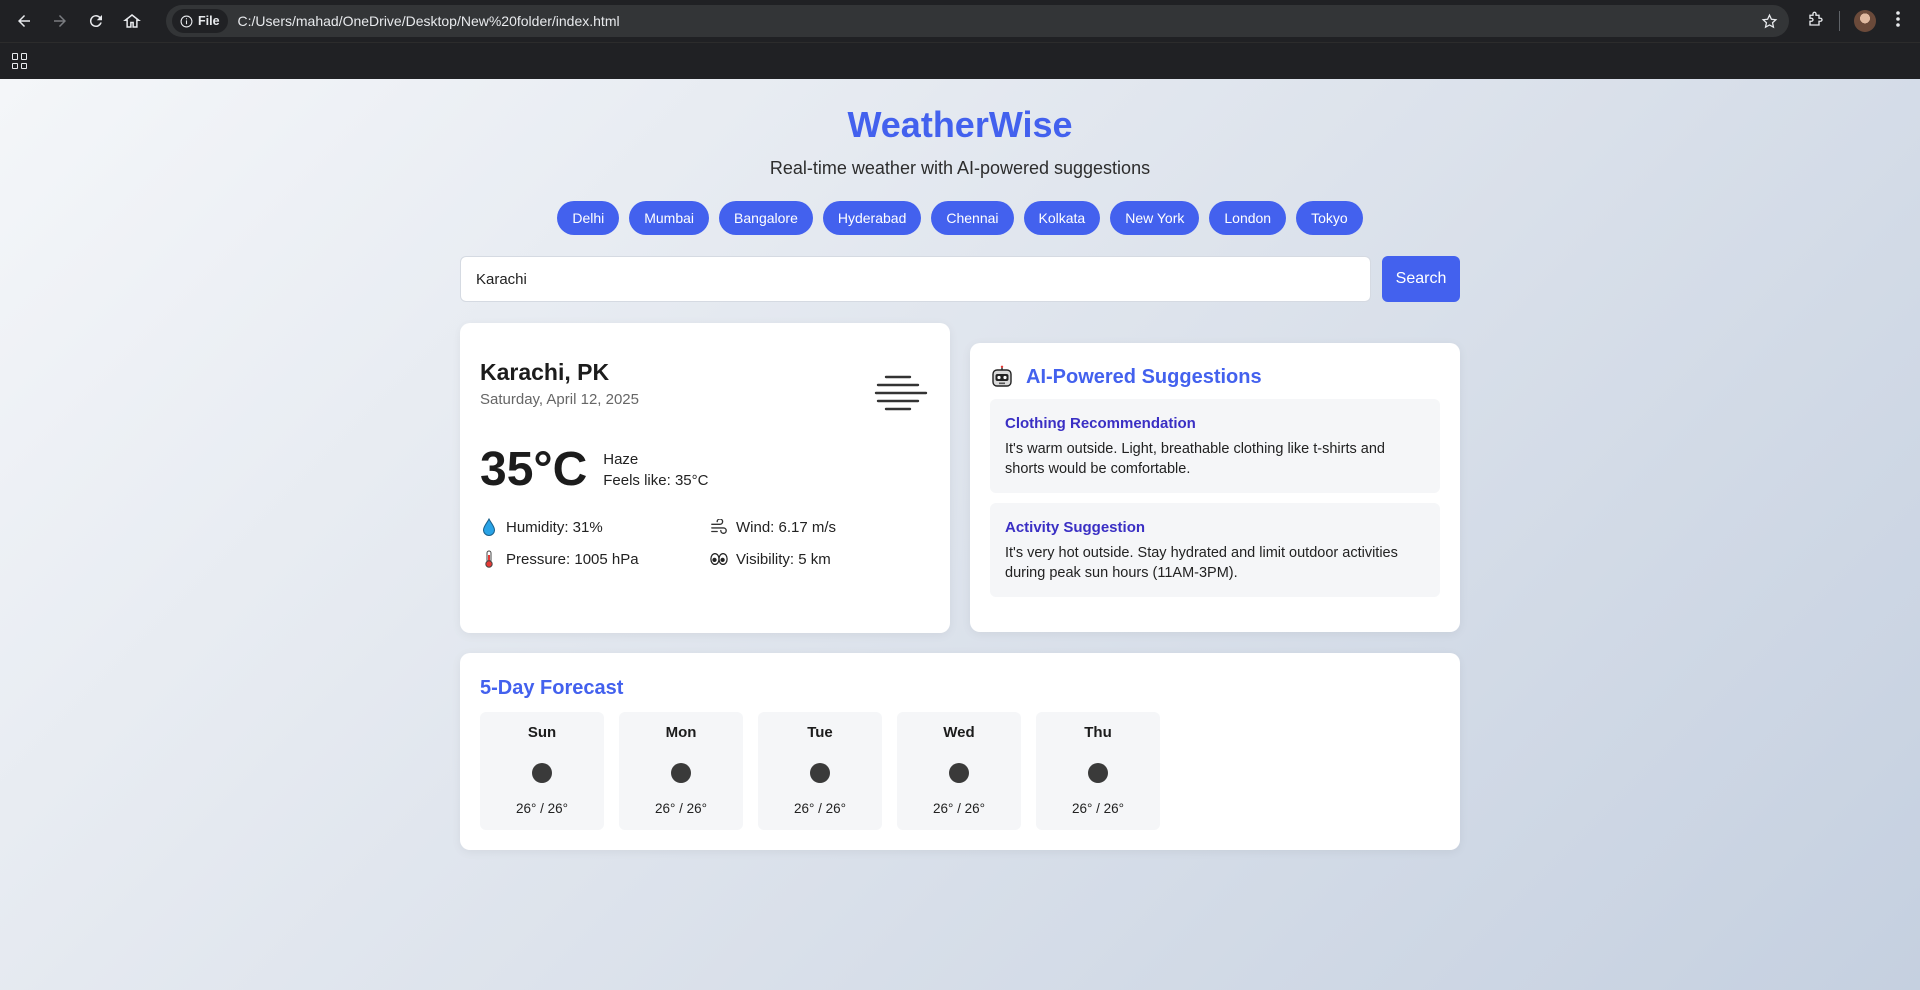  What do you see at coordinates (489, 527) in the screenshot?
I see `droplet-icon` at bounding box center [489, 527].